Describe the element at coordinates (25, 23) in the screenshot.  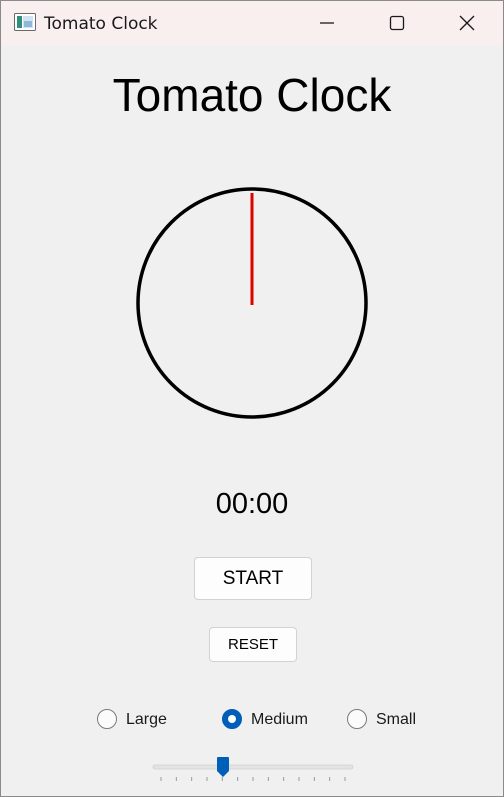
I see `app-window-icon` at that location.